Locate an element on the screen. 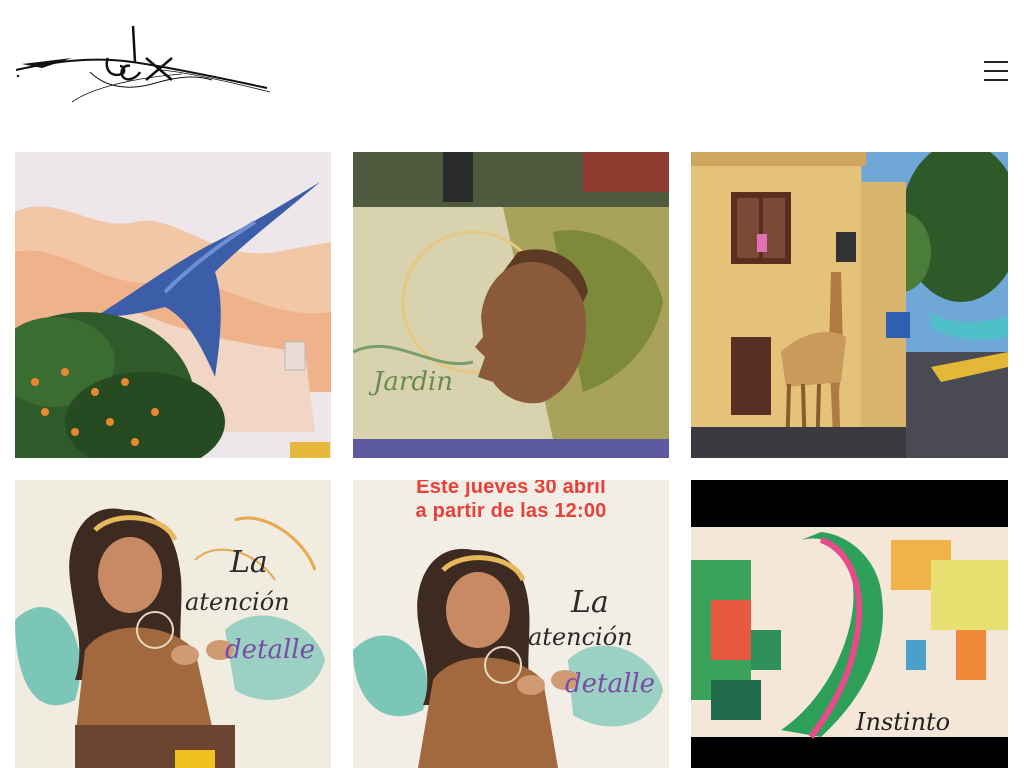 The height and width of the screenshot is (768, 1024). hummingbird-mural-tile is located at coordinates (173, 305).